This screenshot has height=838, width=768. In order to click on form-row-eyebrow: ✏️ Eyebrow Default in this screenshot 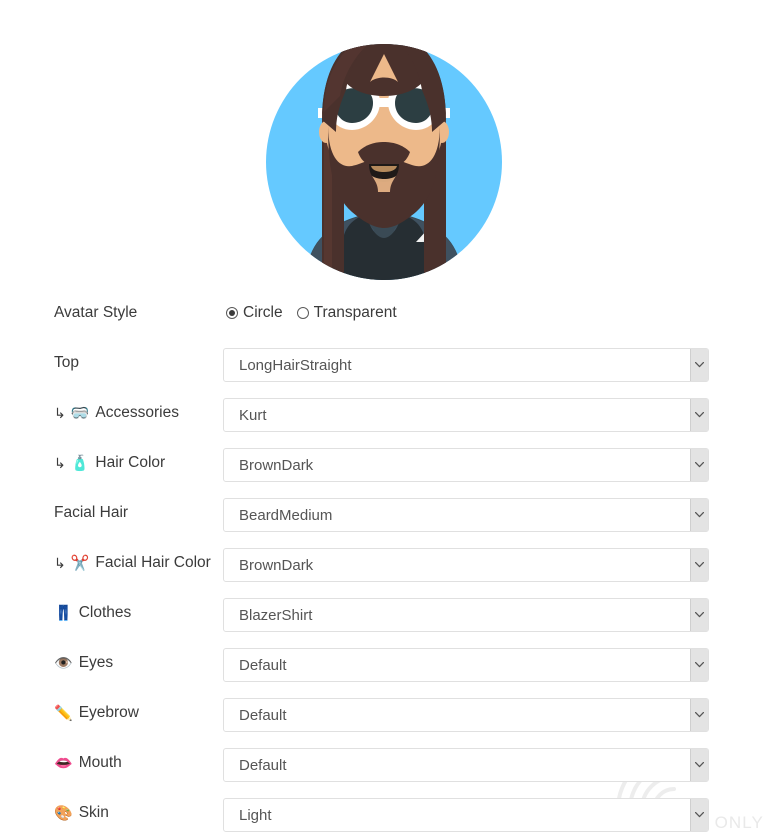, I will do `click(384, 713)`.